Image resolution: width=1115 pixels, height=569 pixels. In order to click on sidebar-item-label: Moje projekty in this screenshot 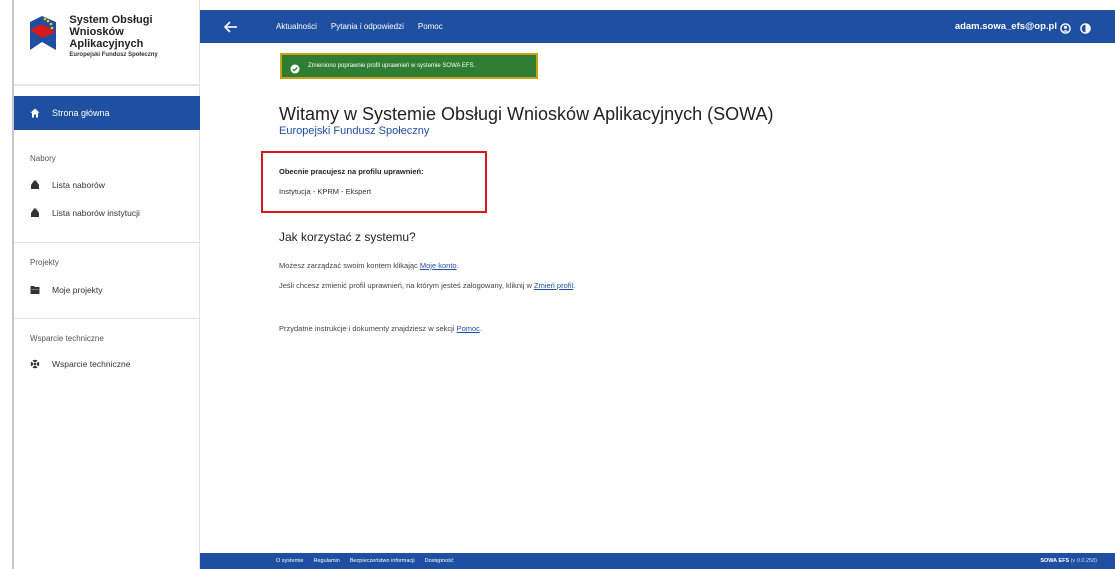, I will do `click(77, 290)`.